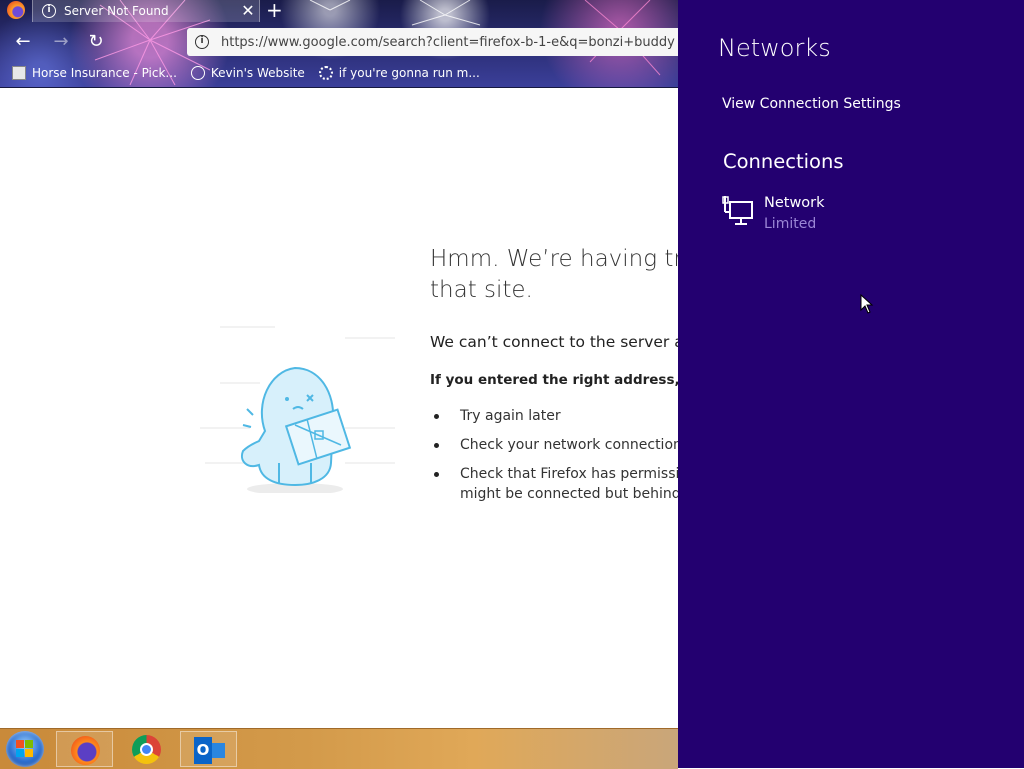 Image resolution: width=1024 pixels, height=769 pixels. What do you see at coordinates (61, 43) in the screenshot?
I see `forward-button: →` at bounding box center [61, 43].